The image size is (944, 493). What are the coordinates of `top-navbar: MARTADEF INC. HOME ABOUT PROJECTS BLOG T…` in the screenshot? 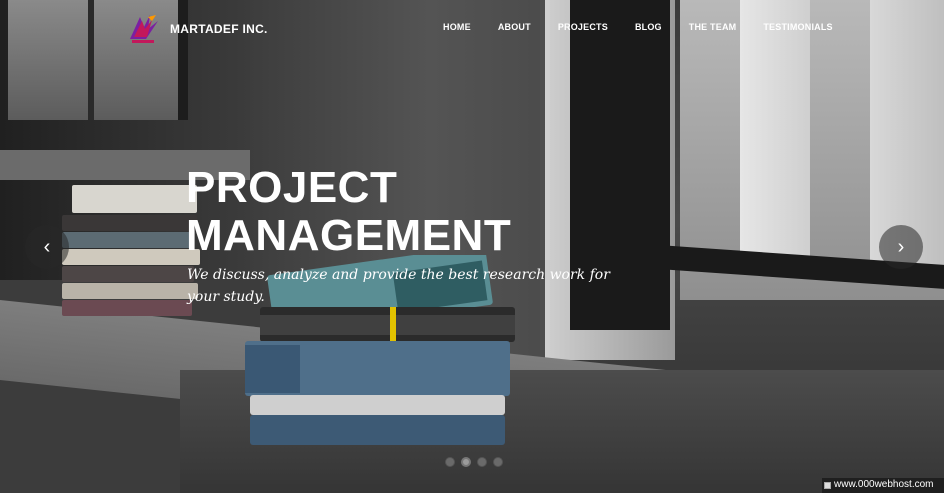 It's located at (472, 28).